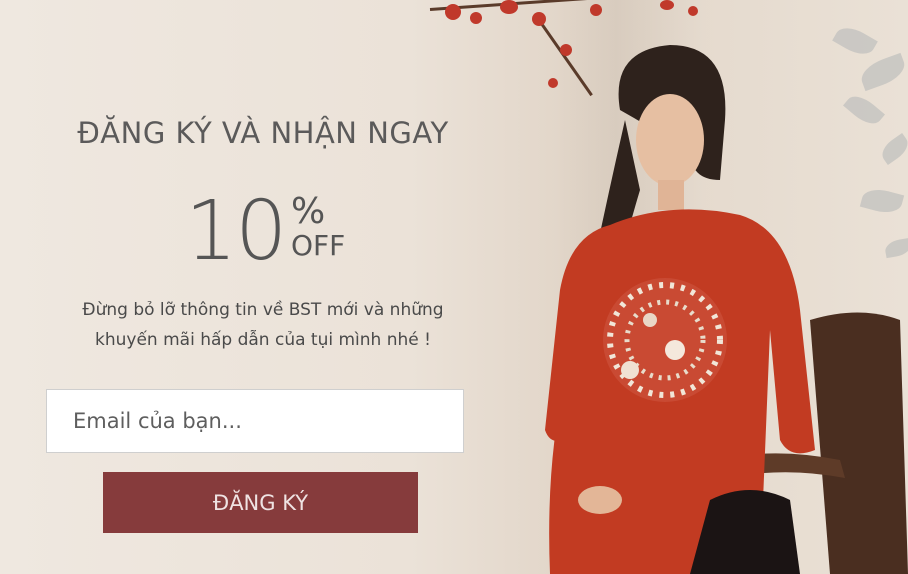 Image resolution: width=908 pixels, height=574 pixels. What do you see at coordinates (308, 211) in the screenshot?
I see `discount-percent-sign: %` at bounding box center [308, 211].